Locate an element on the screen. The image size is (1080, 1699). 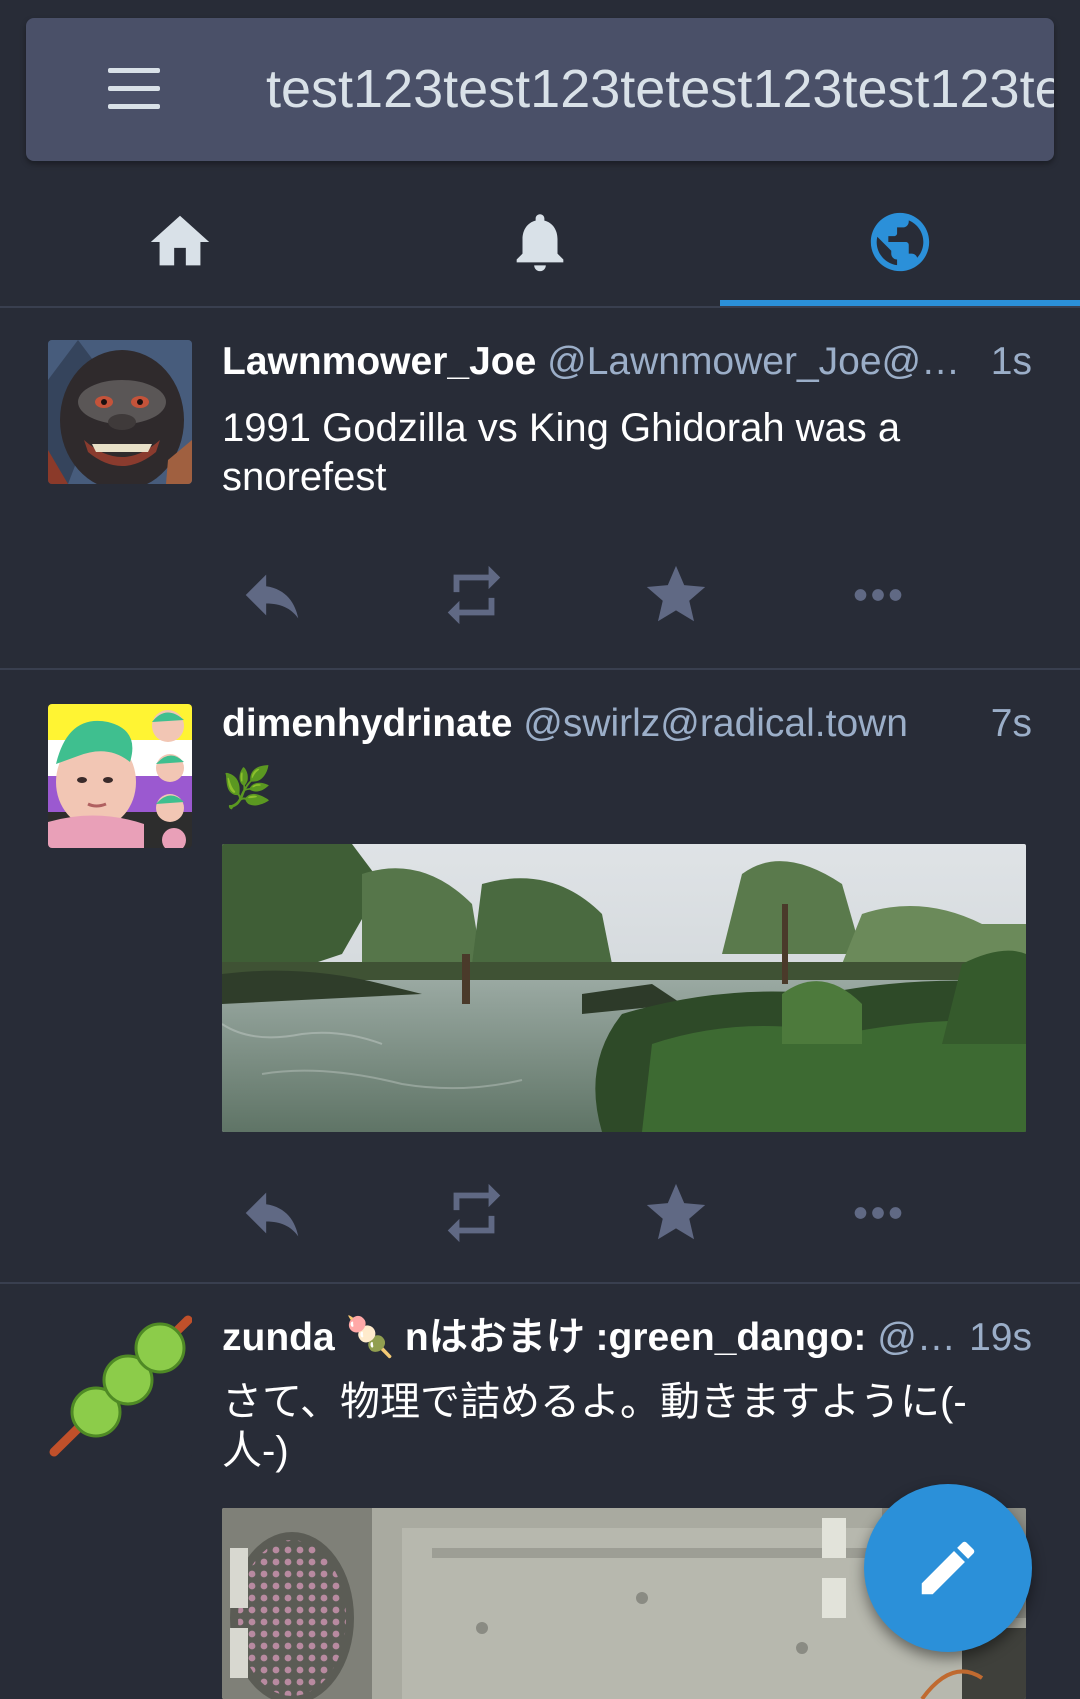
hamburger-menu-icon is located at coordinates (134, 89).